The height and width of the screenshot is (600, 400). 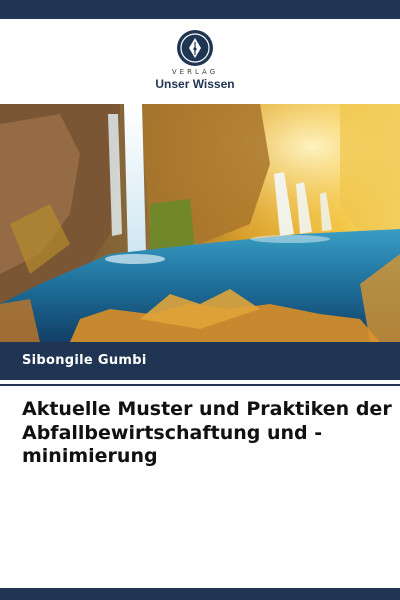 I want to click on publisher-tagline: VERLAG, so click(x=195, y=72).